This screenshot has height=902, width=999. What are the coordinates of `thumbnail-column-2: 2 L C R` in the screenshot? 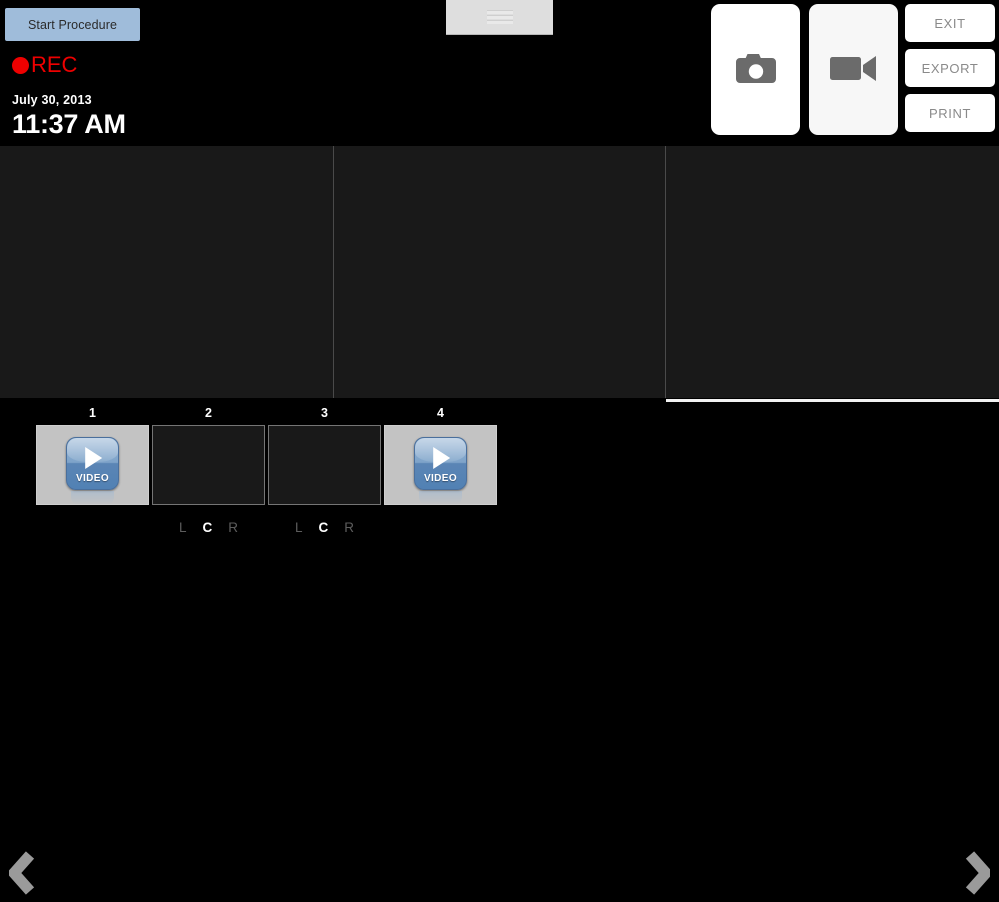 It's located at (208, 469).